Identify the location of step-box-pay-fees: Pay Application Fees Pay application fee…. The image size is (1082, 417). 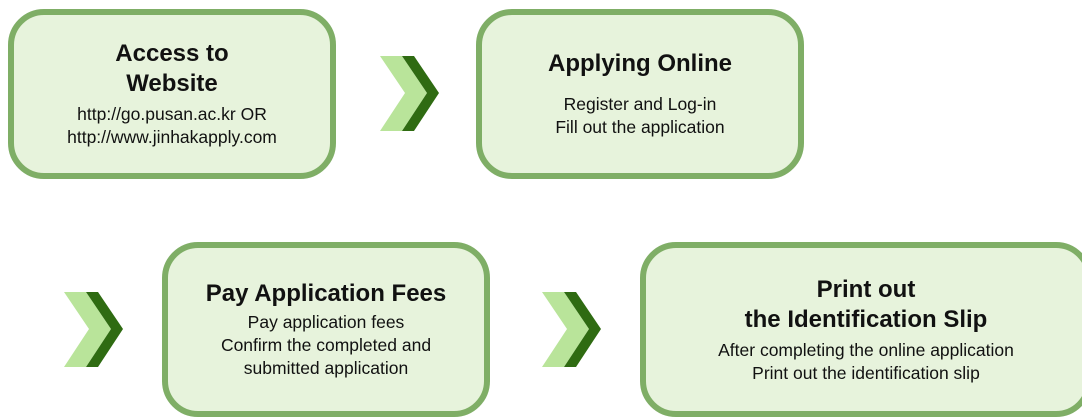
(326, 329).